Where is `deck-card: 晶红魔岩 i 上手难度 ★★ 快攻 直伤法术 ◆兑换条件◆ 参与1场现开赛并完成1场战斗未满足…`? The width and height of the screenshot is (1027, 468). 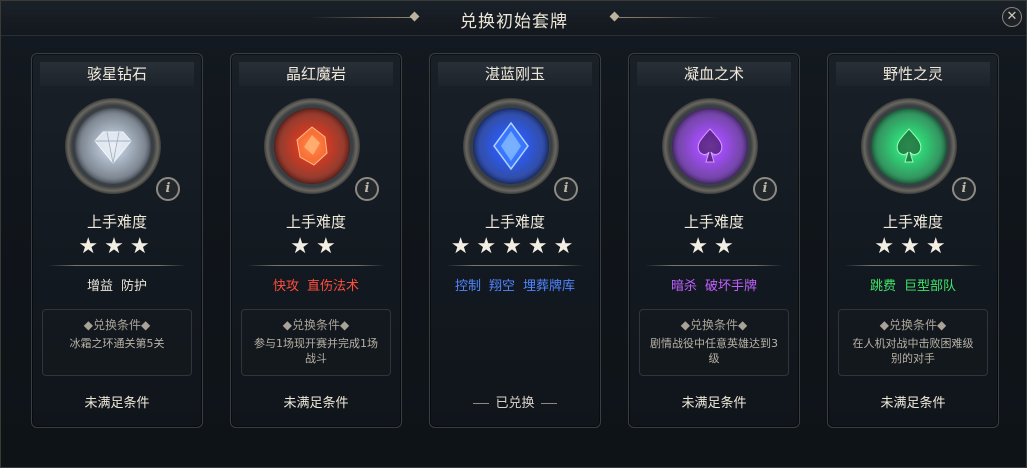 deck-card: 晶红魔岩 i 上手难度 ★★ 快攻 直伤法术 ◆兑换条件◆ 参与1场现开赛并完成1场战斗未满足… is located at coordinates (316, 240).